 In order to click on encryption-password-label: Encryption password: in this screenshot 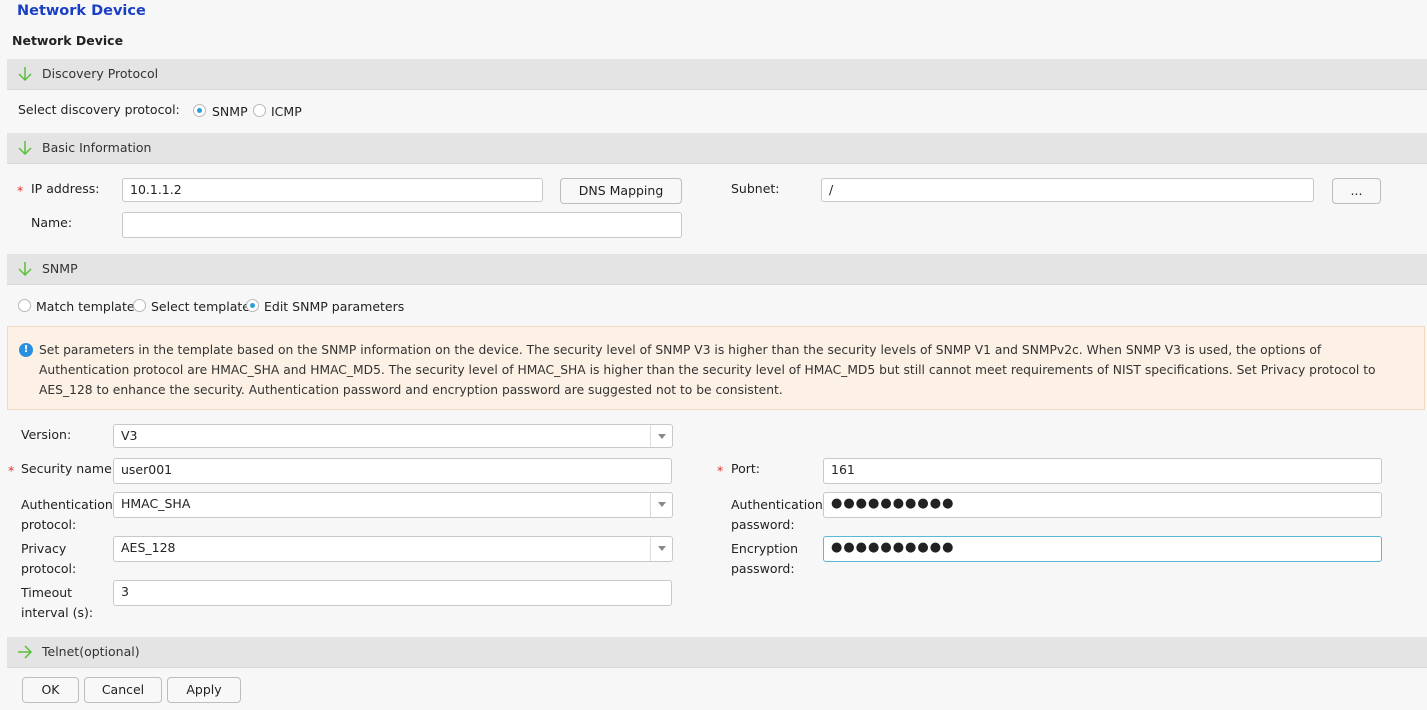, I will do `click(764, 559)`.